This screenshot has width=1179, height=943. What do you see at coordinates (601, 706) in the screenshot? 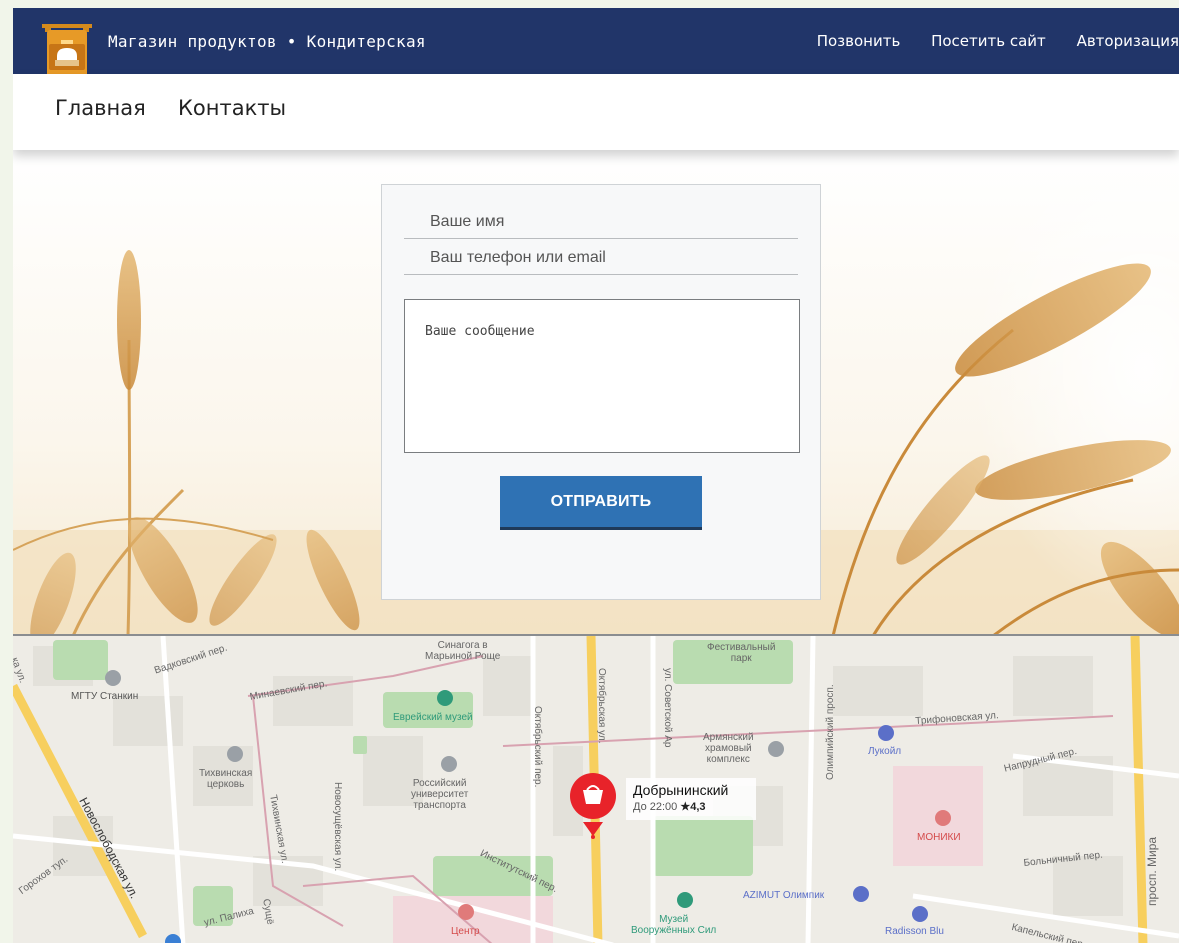
I see `map-label-oktyabrskaya: Октябрьская ул.` at bounding box center [601, 706].